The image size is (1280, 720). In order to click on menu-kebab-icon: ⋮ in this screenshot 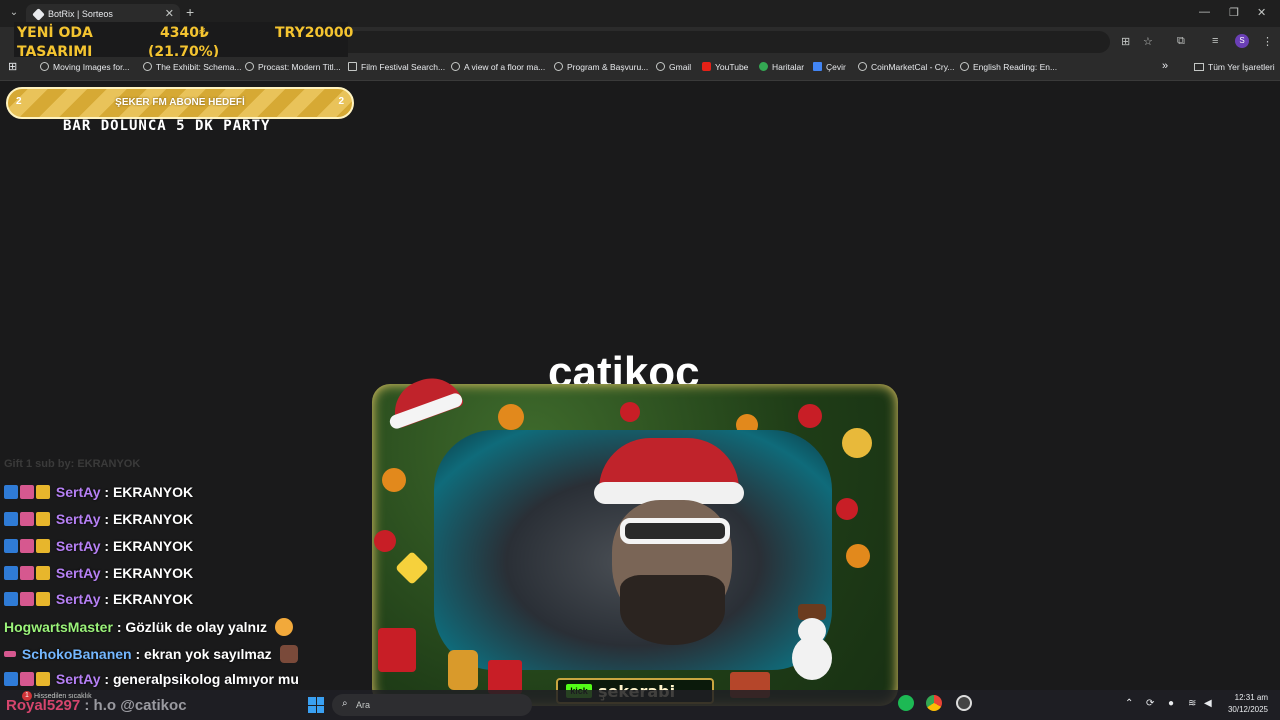, I will do `click(1267, 41)`.